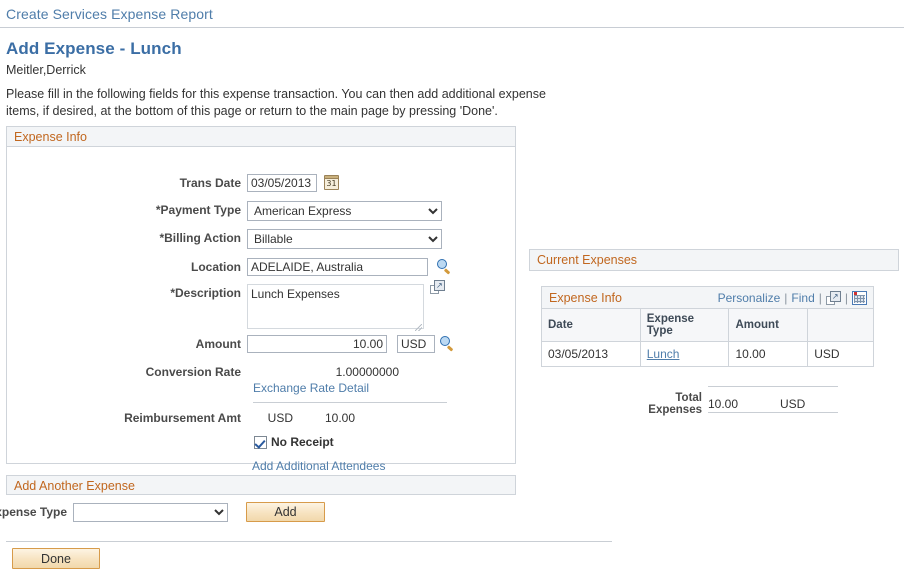  Describe the element at coordinates (33, 512) in the screenshot. I see `expense-type-label: Expense Type` at that location.